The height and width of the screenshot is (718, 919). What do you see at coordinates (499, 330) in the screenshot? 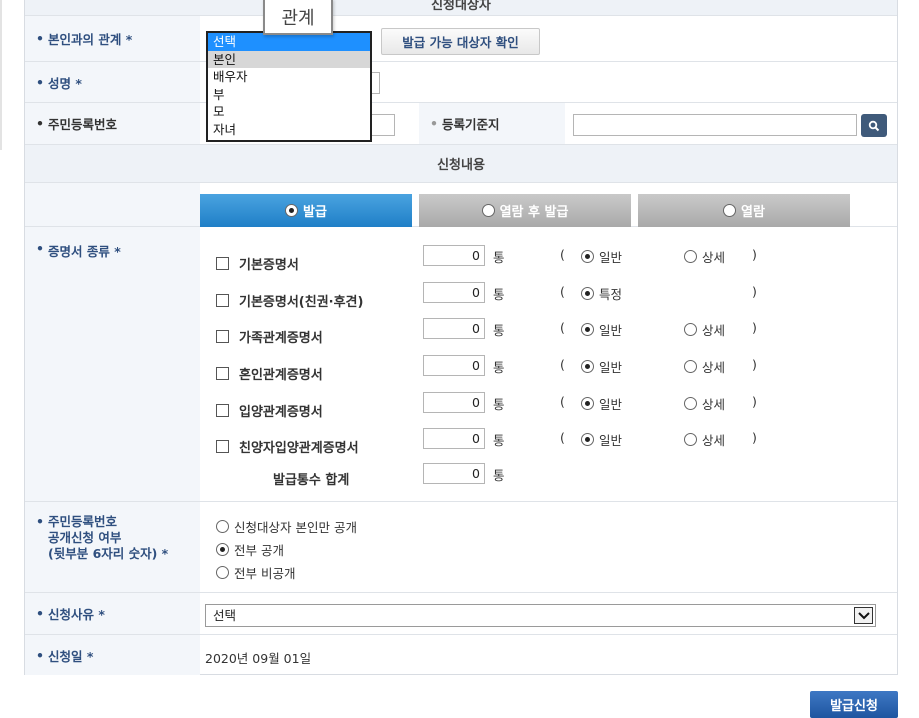
I see `cert-unit-family: 통` at bounding box center [499, 330].